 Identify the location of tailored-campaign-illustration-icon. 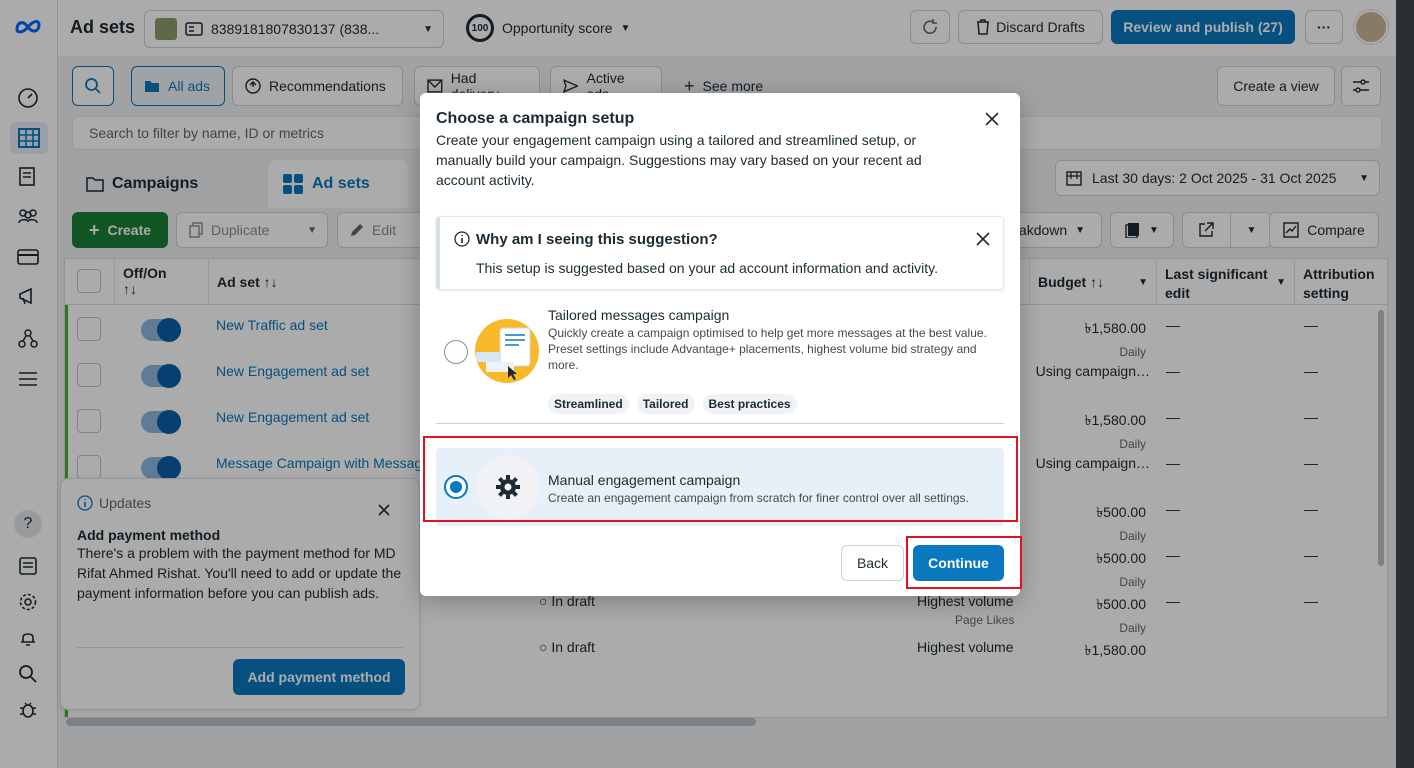
(507, 351).